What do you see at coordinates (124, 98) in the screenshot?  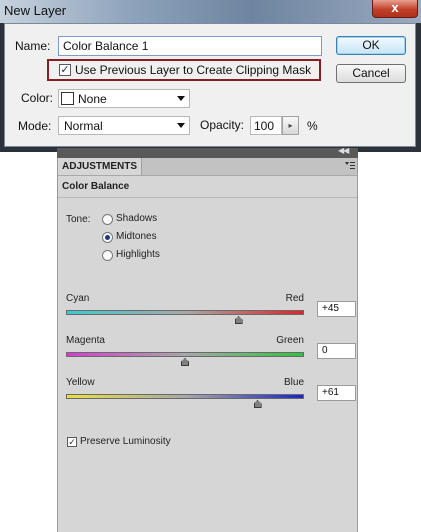 I see `color-select: None` at bounding box center [124, 98].